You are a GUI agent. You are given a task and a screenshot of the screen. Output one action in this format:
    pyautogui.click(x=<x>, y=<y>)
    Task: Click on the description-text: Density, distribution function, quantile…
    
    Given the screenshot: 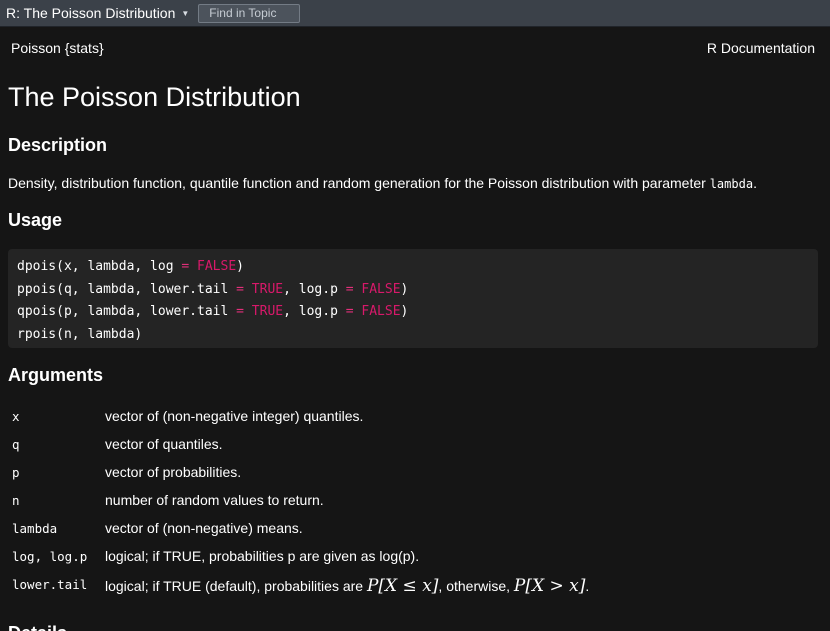 What is the action you would take?
    pyautogui.click(x=382, y=183)
    